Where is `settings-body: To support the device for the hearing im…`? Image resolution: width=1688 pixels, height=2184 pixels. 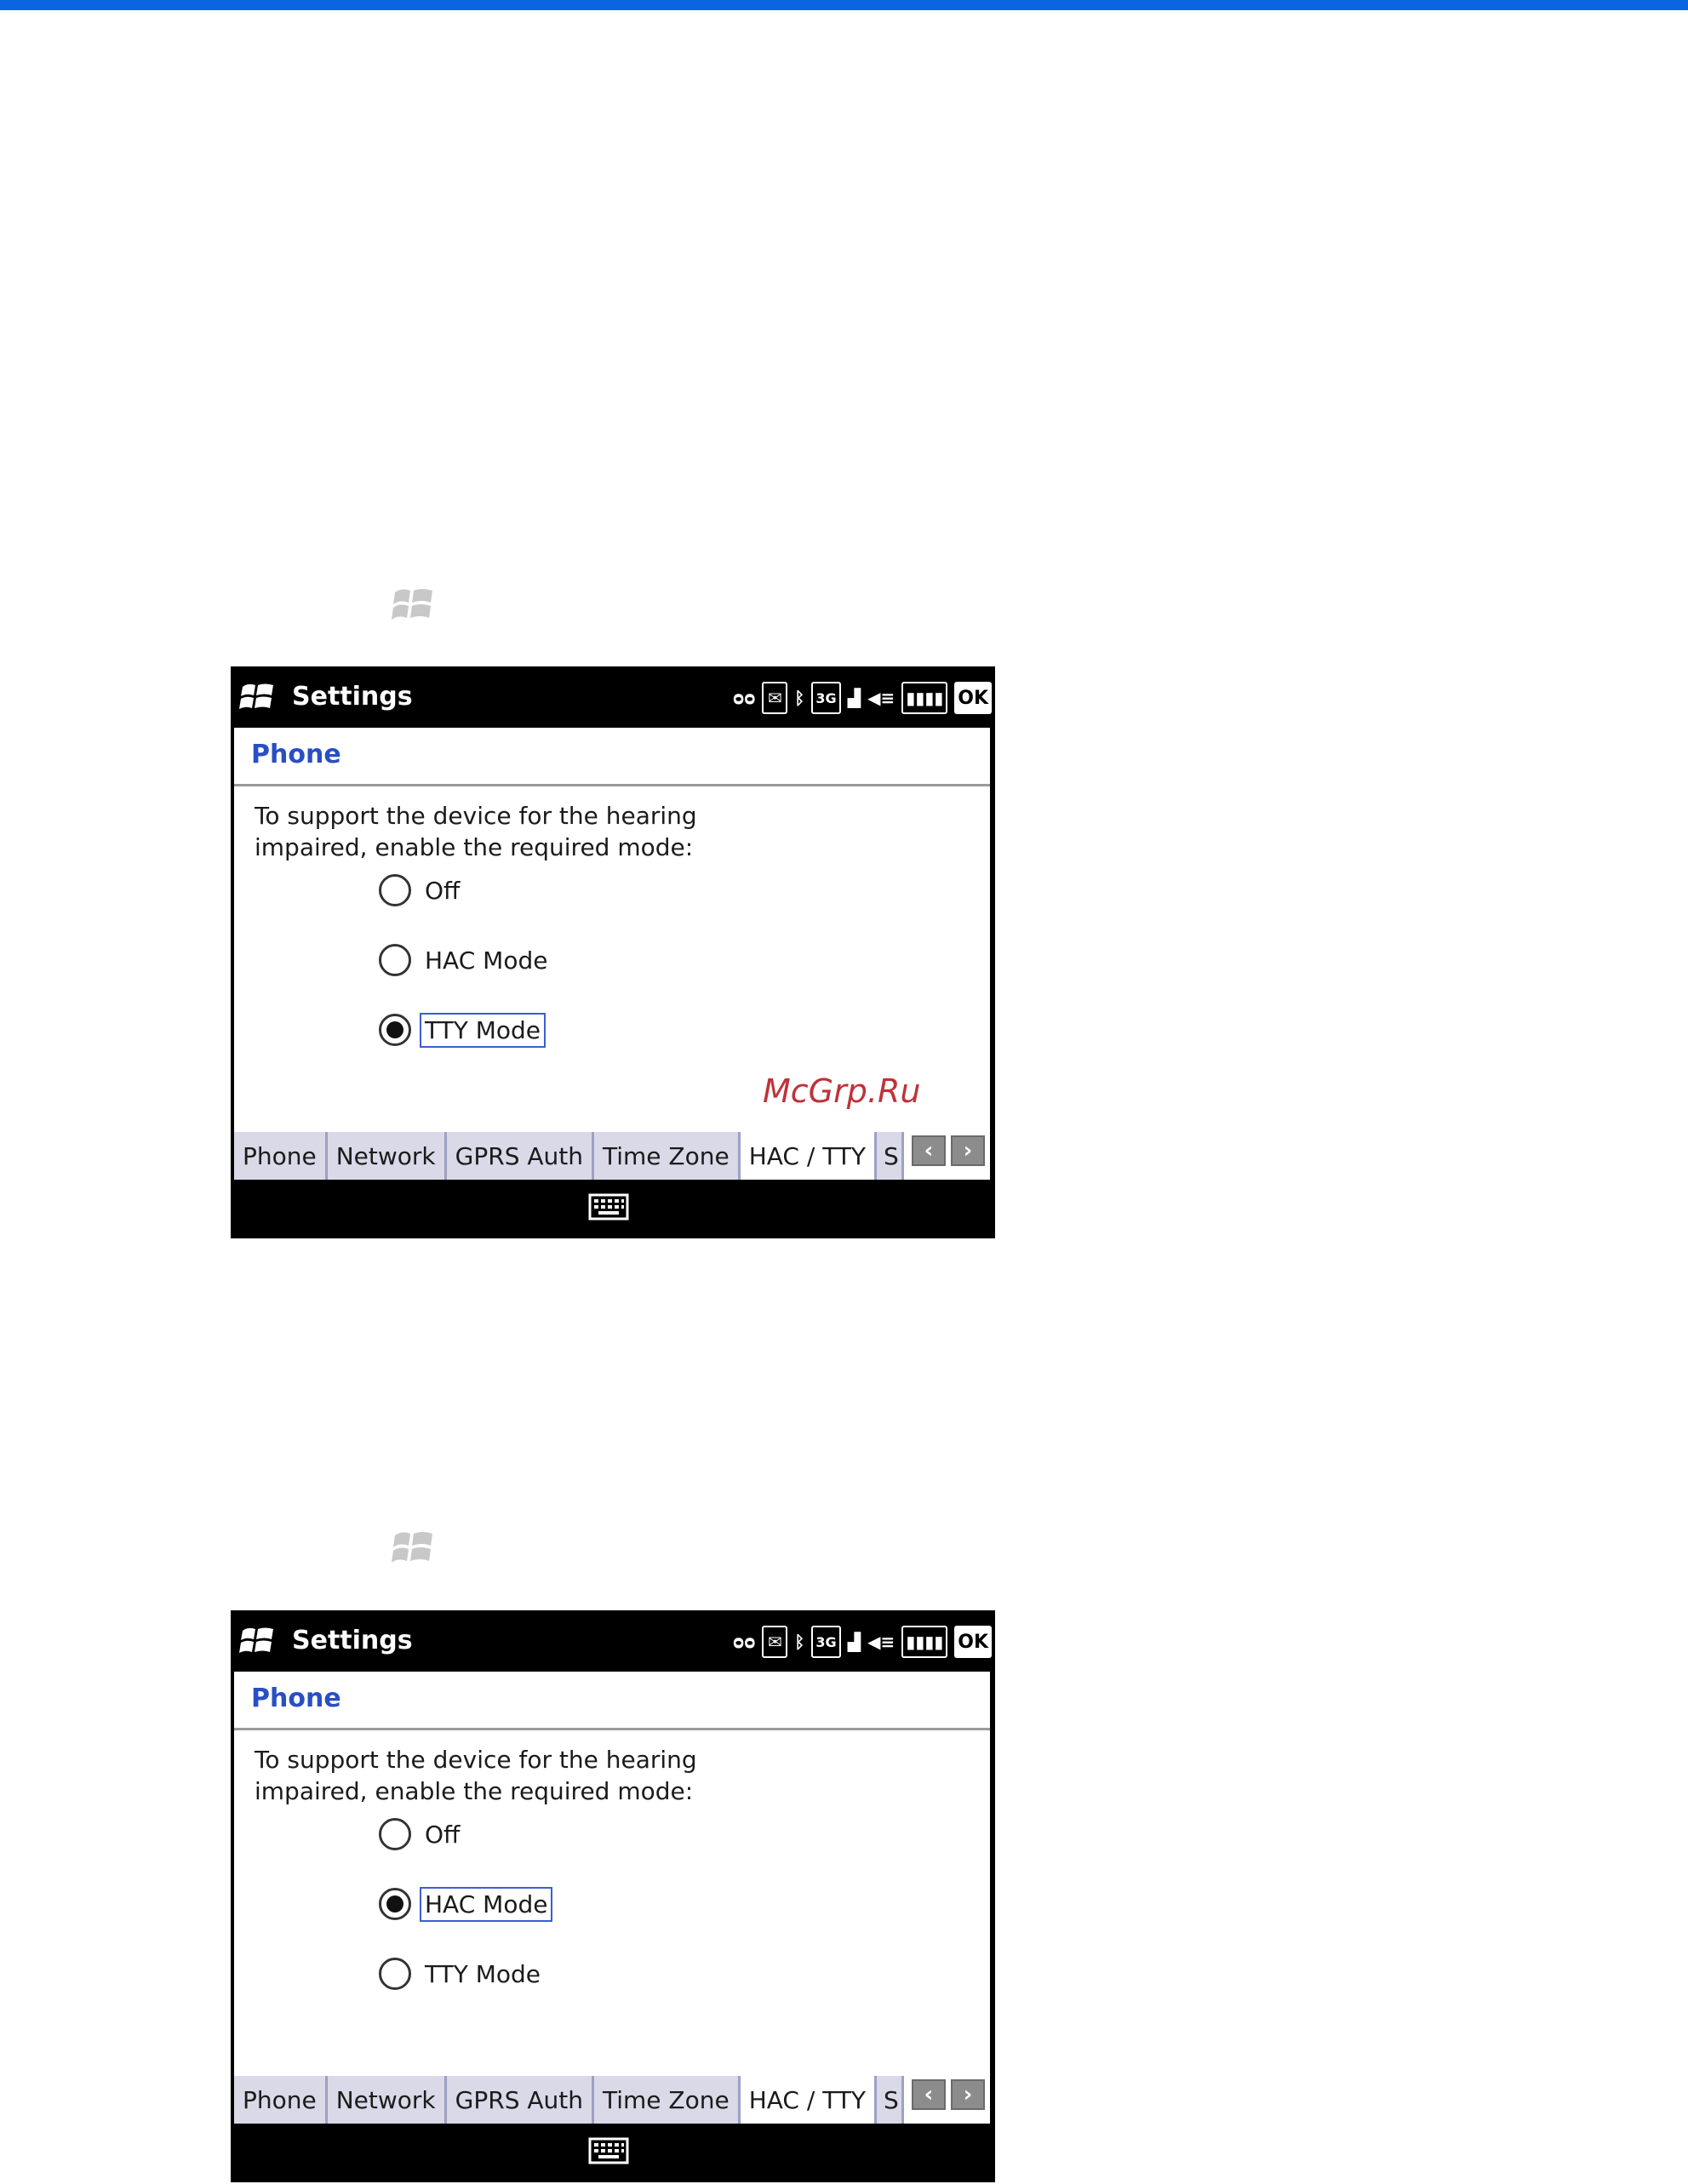 settings-body: To support the device for the hearing im… is located at coordinates (612, 1900).